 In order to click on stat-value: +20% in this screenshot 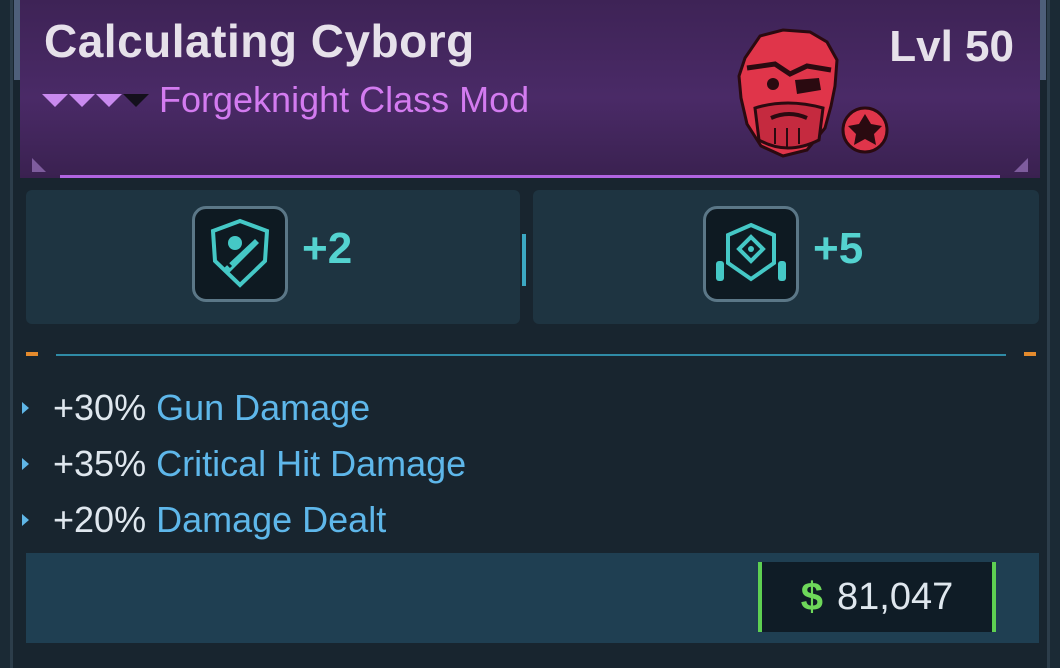, I will do `click(100, 519)`.